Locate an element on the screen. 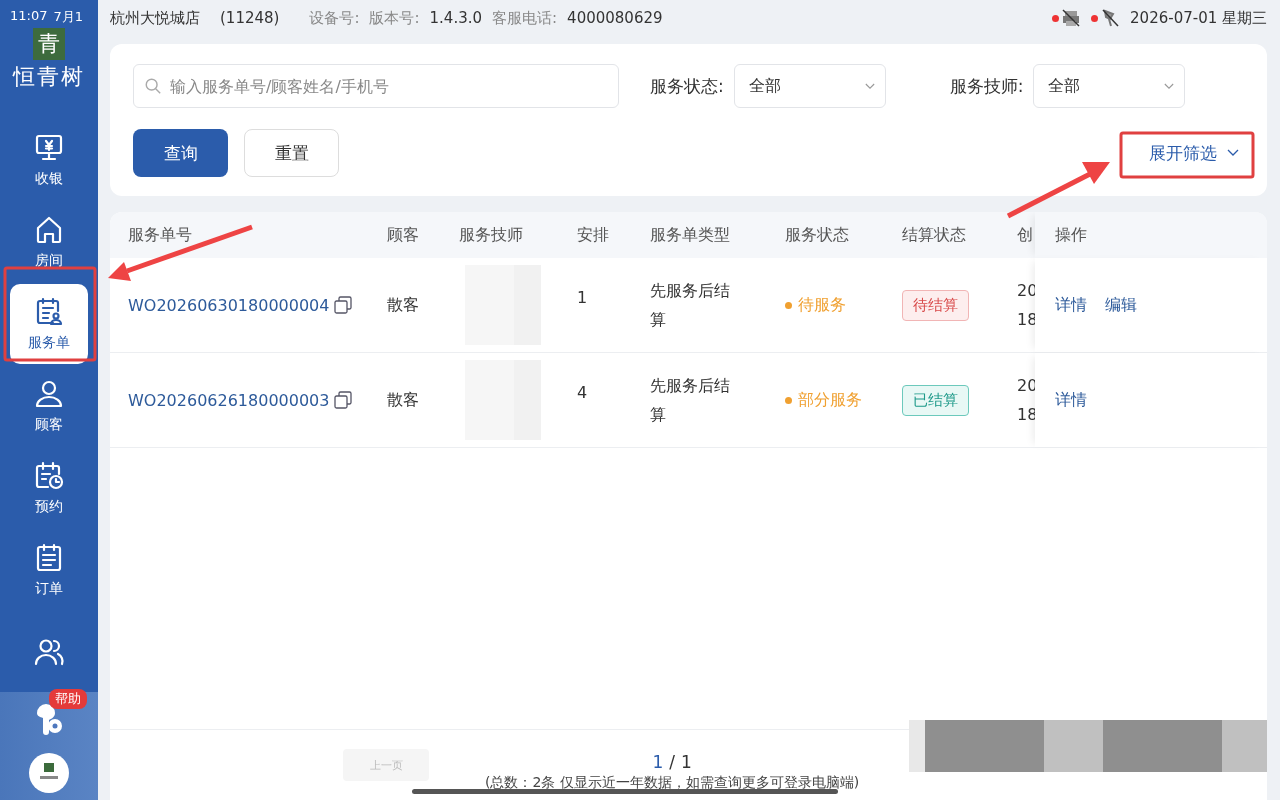 The width and height of the screenshot is (1280, 800). brand-name: 恒青树 is located at coordinates (49, 77).